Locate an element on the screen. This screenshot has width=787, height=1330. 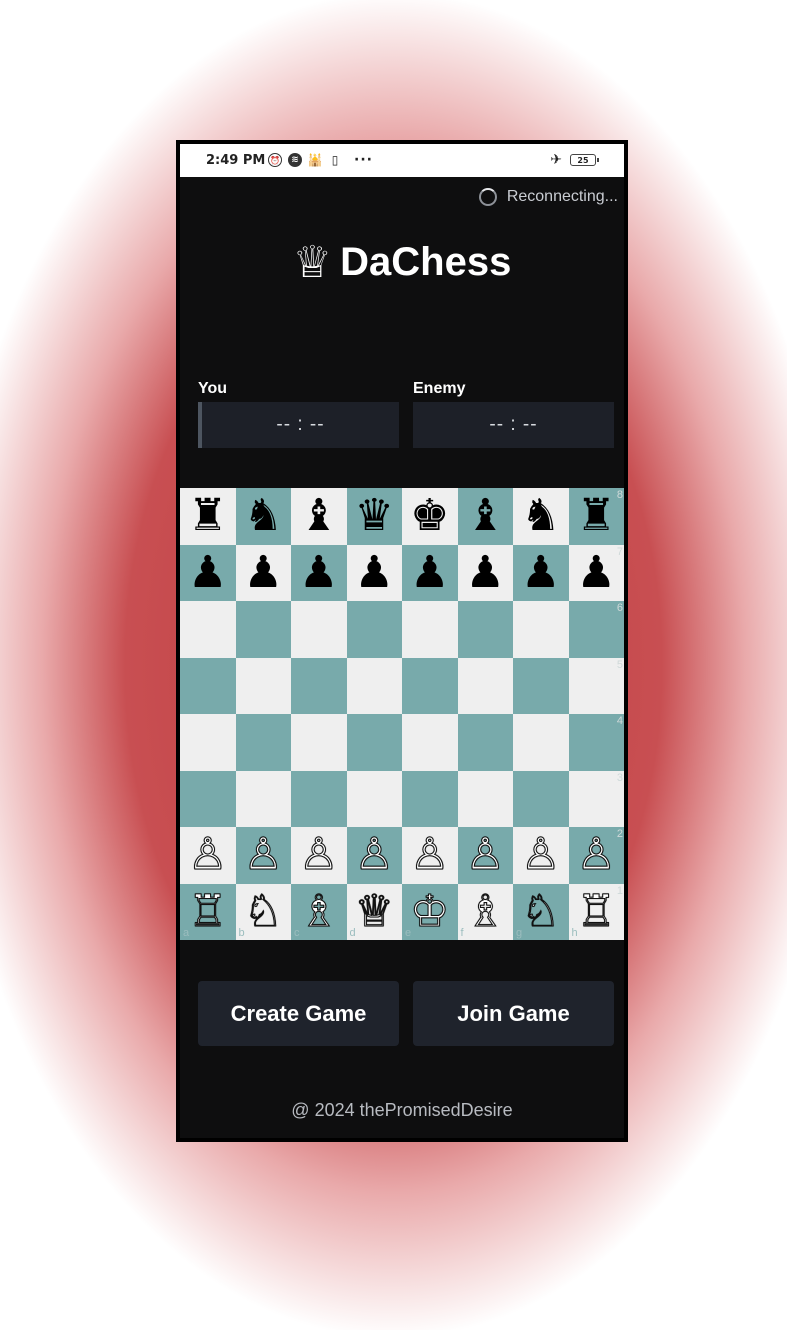
square-f8: ♝ is located at coordinates (485, 516).